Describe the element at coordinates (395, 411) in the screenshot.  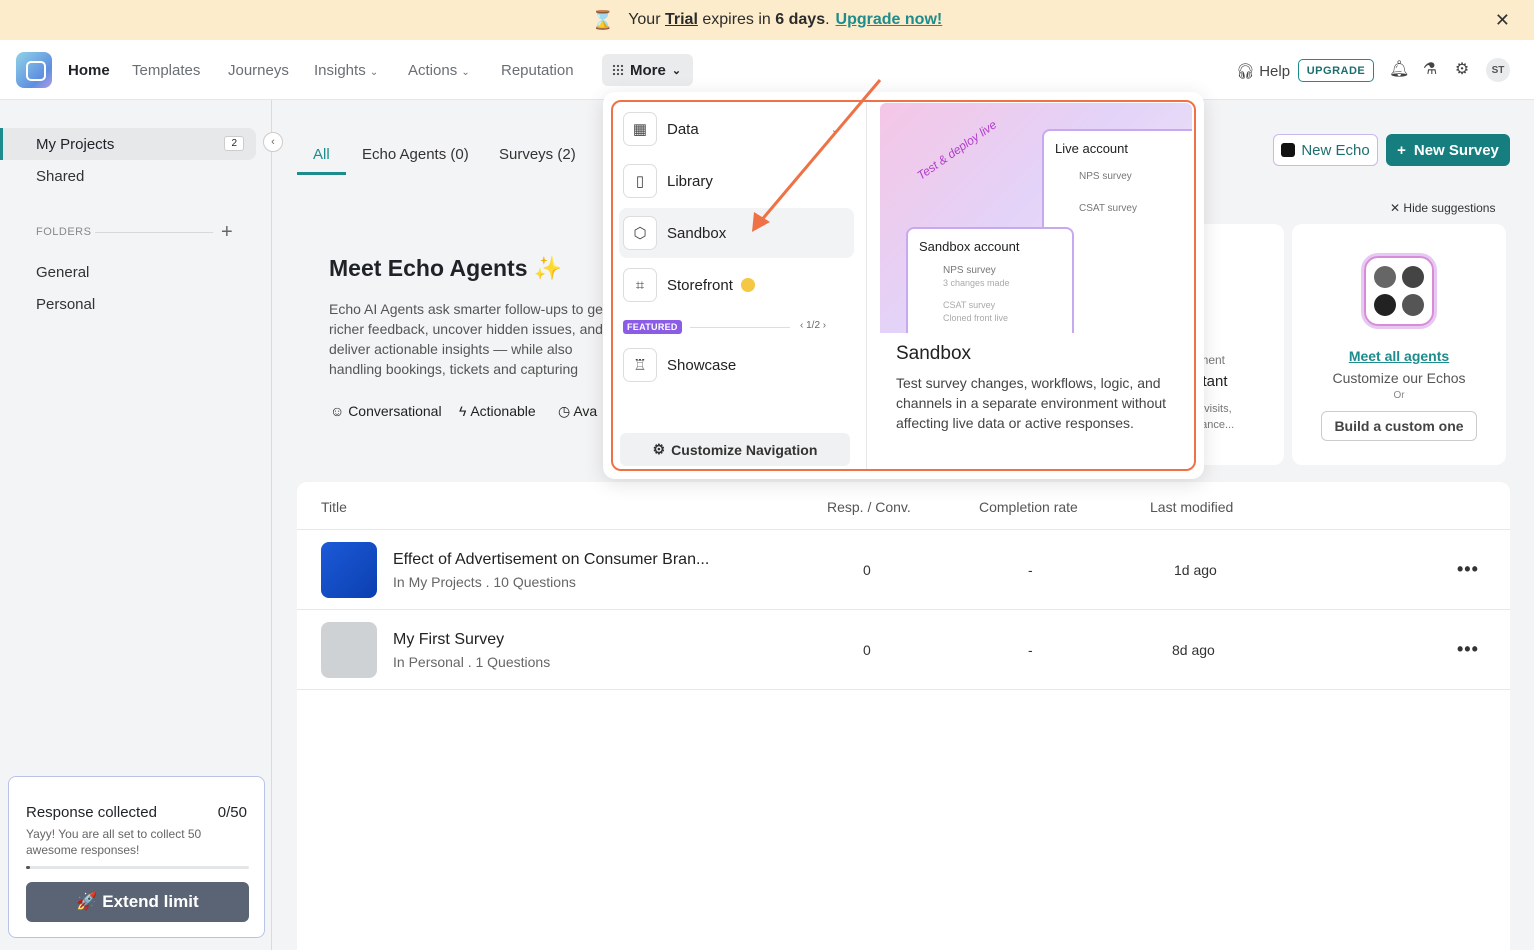
I see `feature-label: Conversational` at that location.